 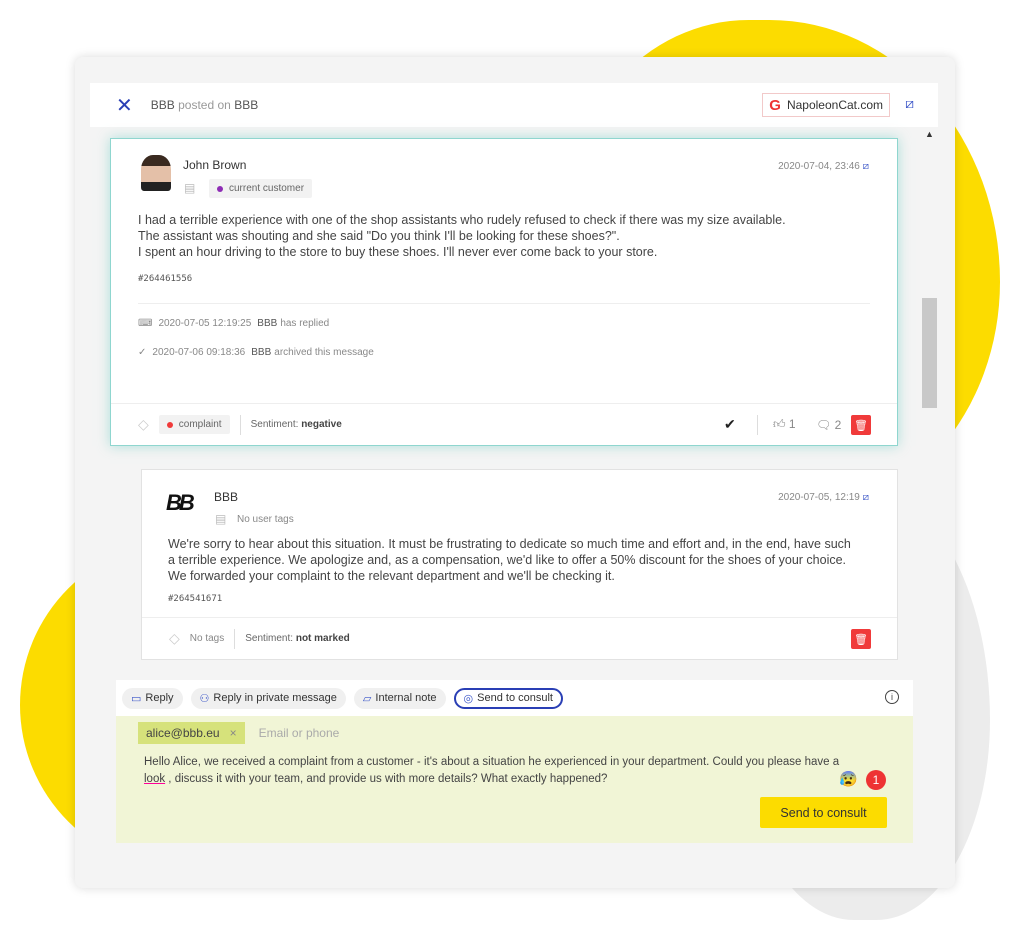 I want to click on close-icon: ✕, so click(x=124, y=105).